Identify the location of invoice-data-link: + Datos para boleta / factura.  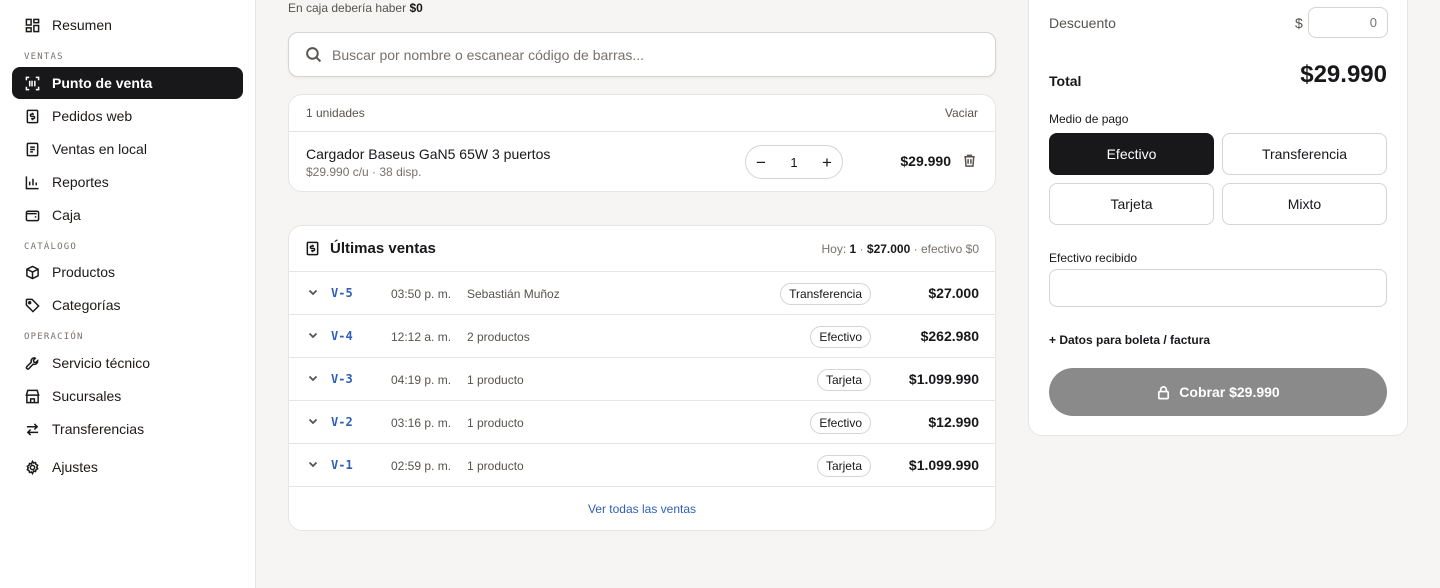
(1129, 340).